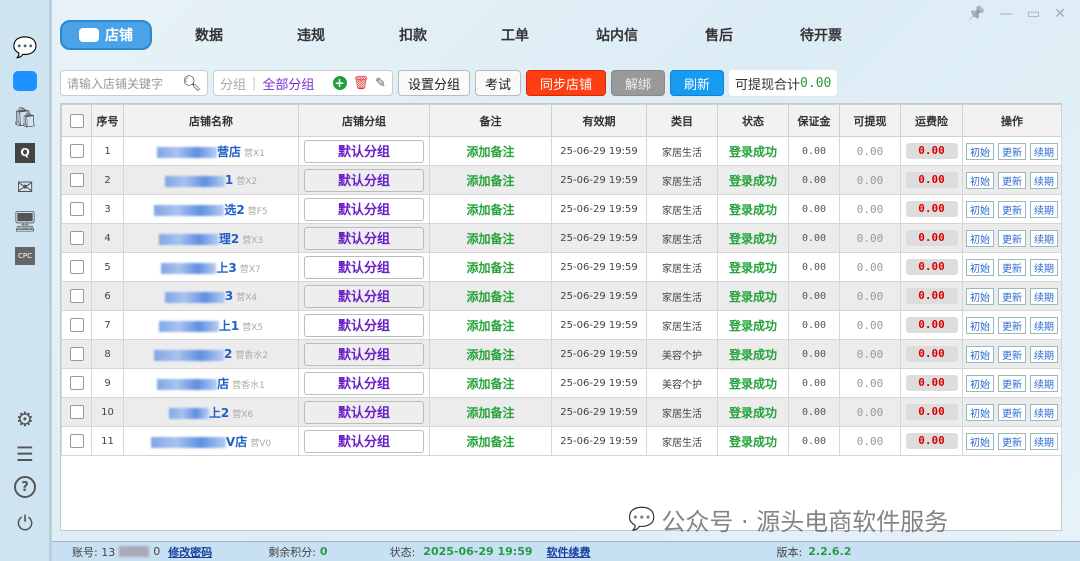  Describe the element at coordinates (211, 383) in the screenshot. I see `shop-name-cell: 店营香水1` at that location.